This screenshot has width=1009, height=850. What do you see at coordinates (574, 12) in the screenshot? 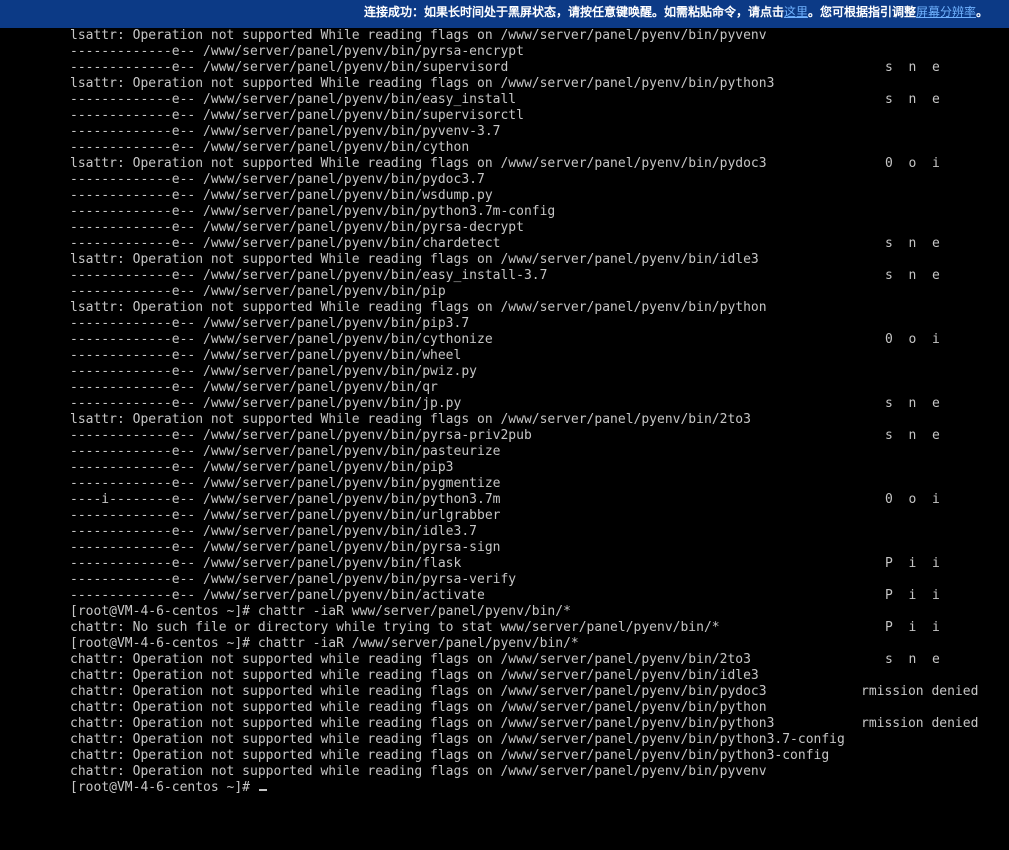
I see `banner-text: 连接成功：如果长时间处于黑屏状态，请按任意键唤醒。如需粘贴命令，请点击` at bounding box center [574, 12].